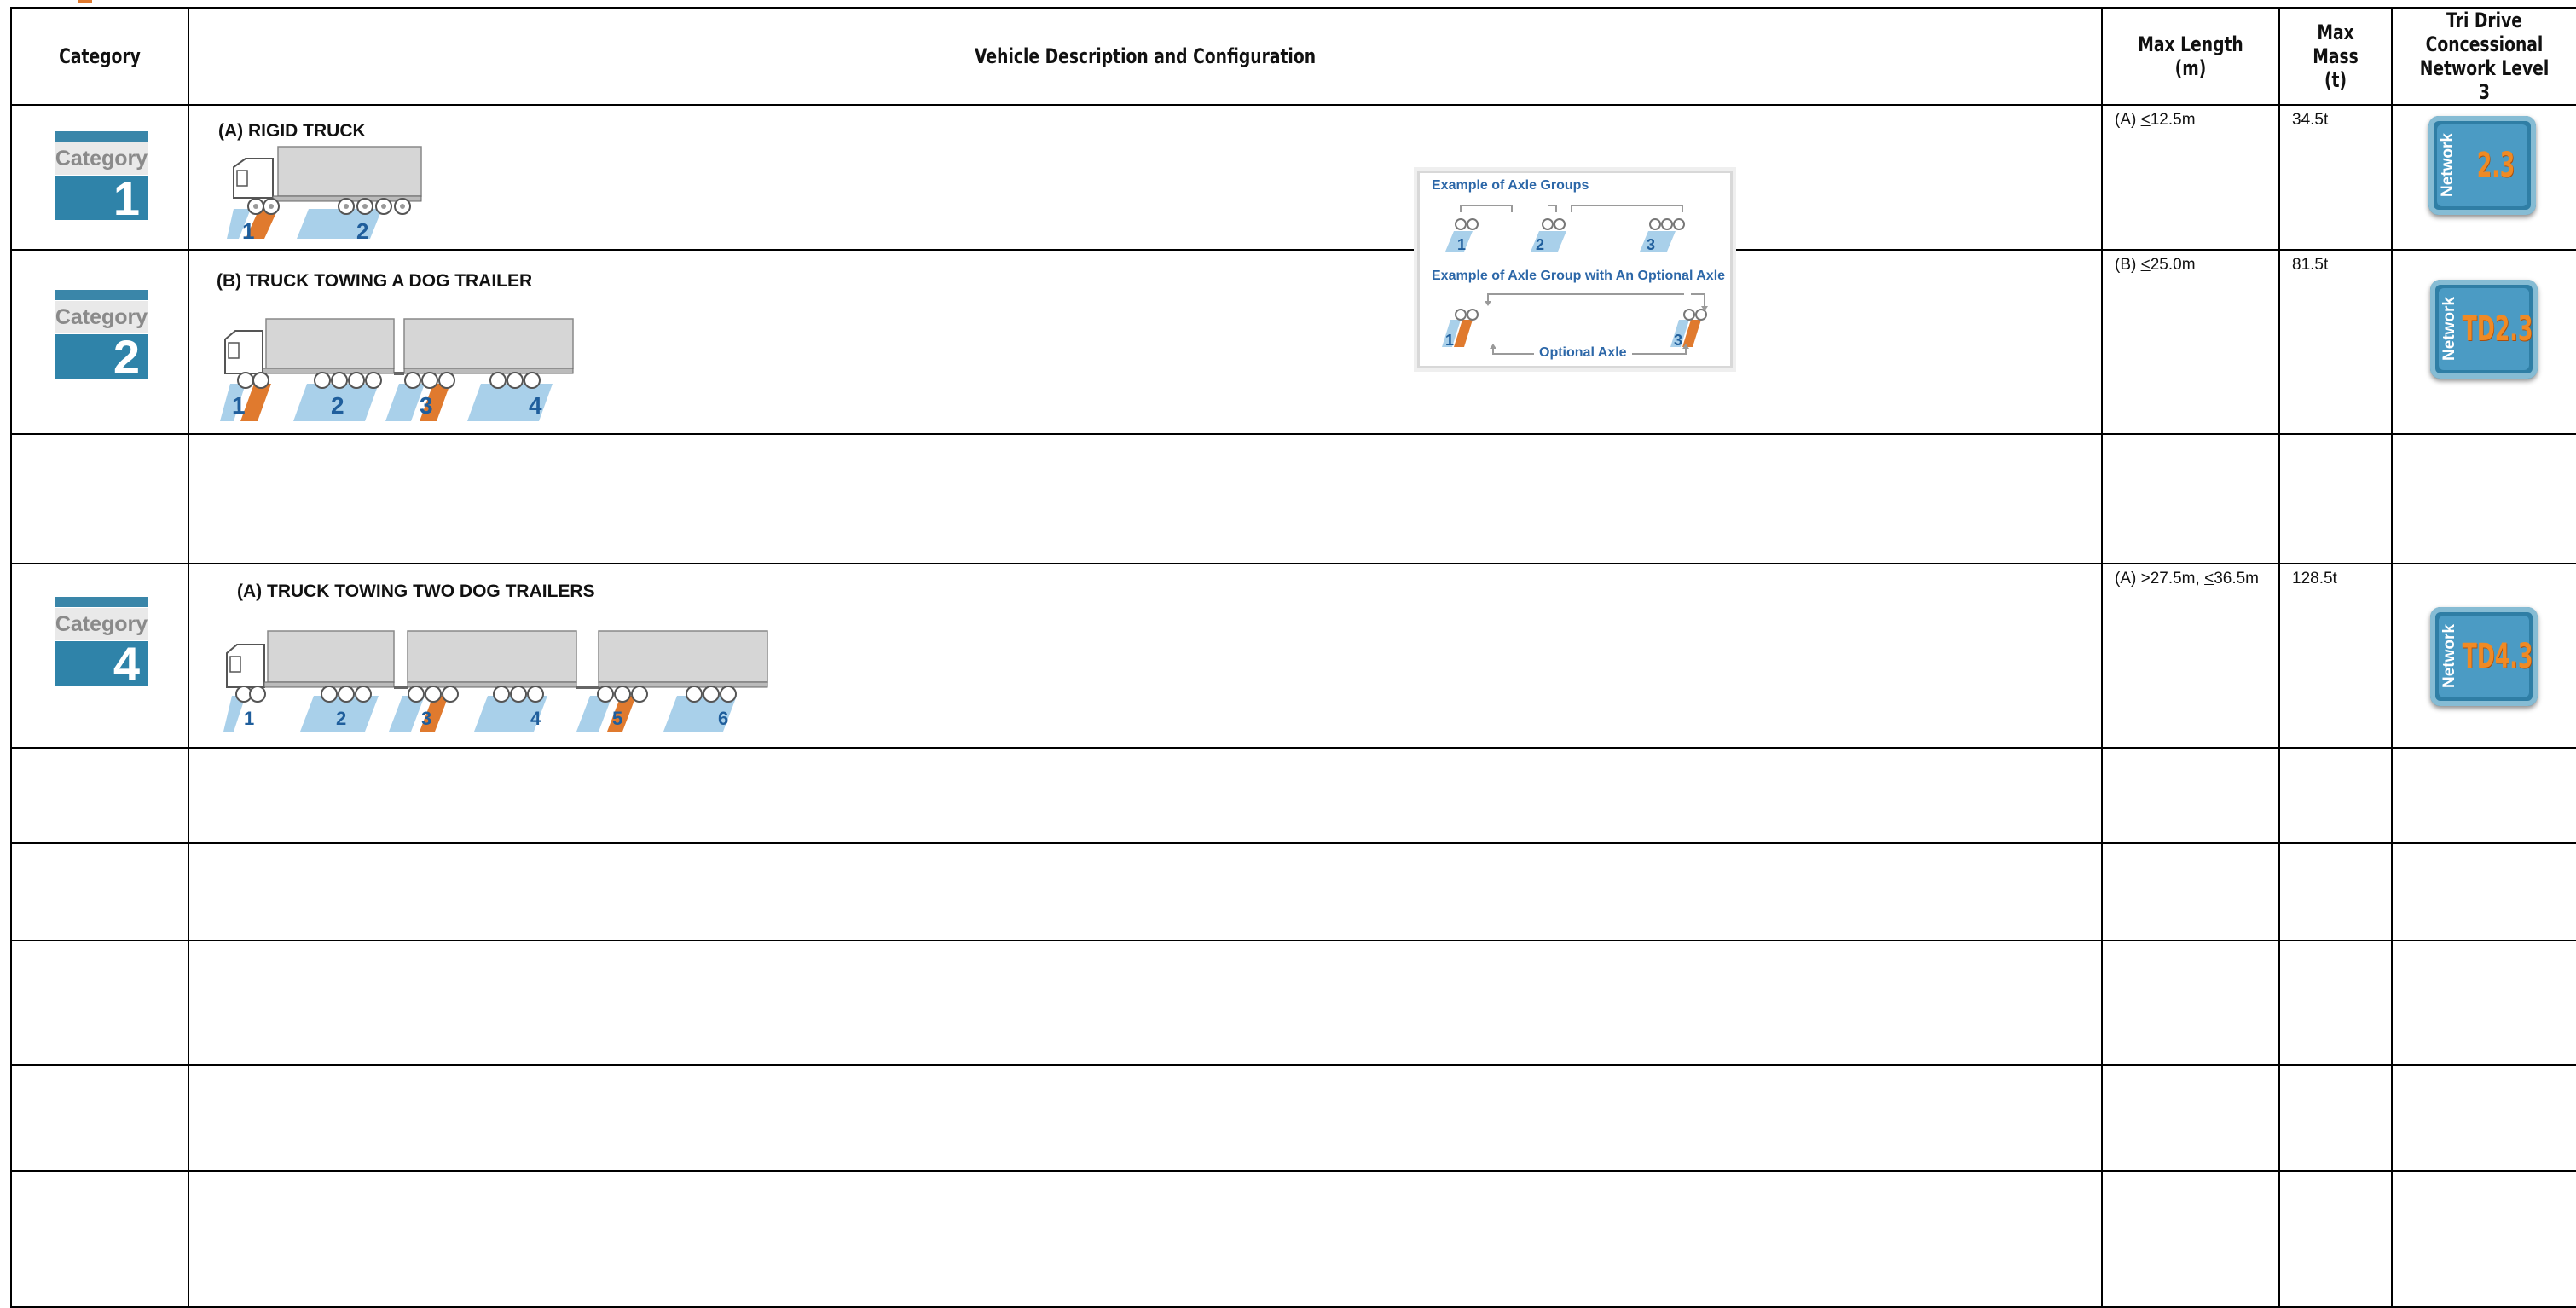  I want to click on max-mass-cell: 34.5t, so click(2335, 177).